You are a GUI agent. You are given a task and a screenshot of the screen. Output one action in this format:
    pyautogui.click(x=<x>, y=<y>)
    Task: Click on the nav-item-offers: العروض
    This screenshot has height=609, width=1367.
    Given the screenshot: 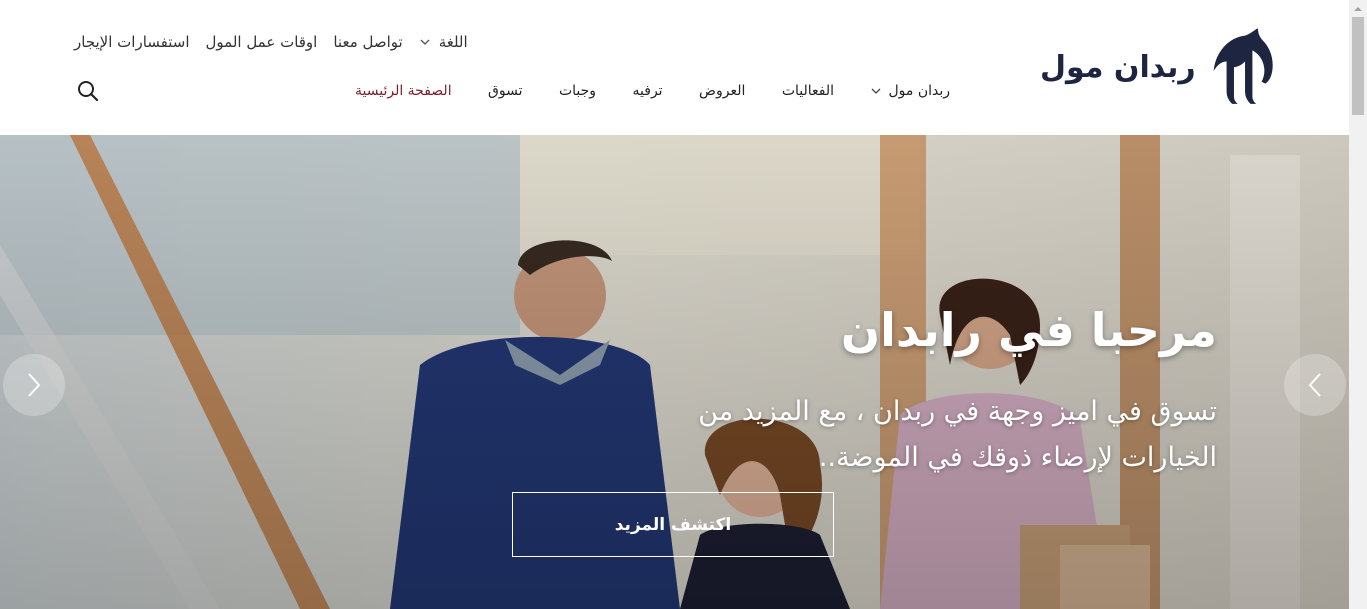 What is the action you would take?
    pyautogui.click(x=722, y=91)
    